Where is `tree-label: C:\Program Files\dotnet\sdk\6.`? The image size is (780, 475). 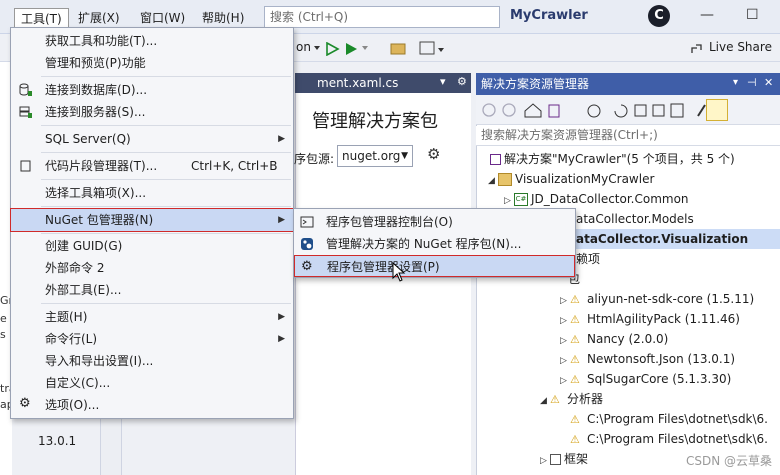 tree-label: C:\Program Files\dotnet\sdk\6. is located at coordinates (677, 419).